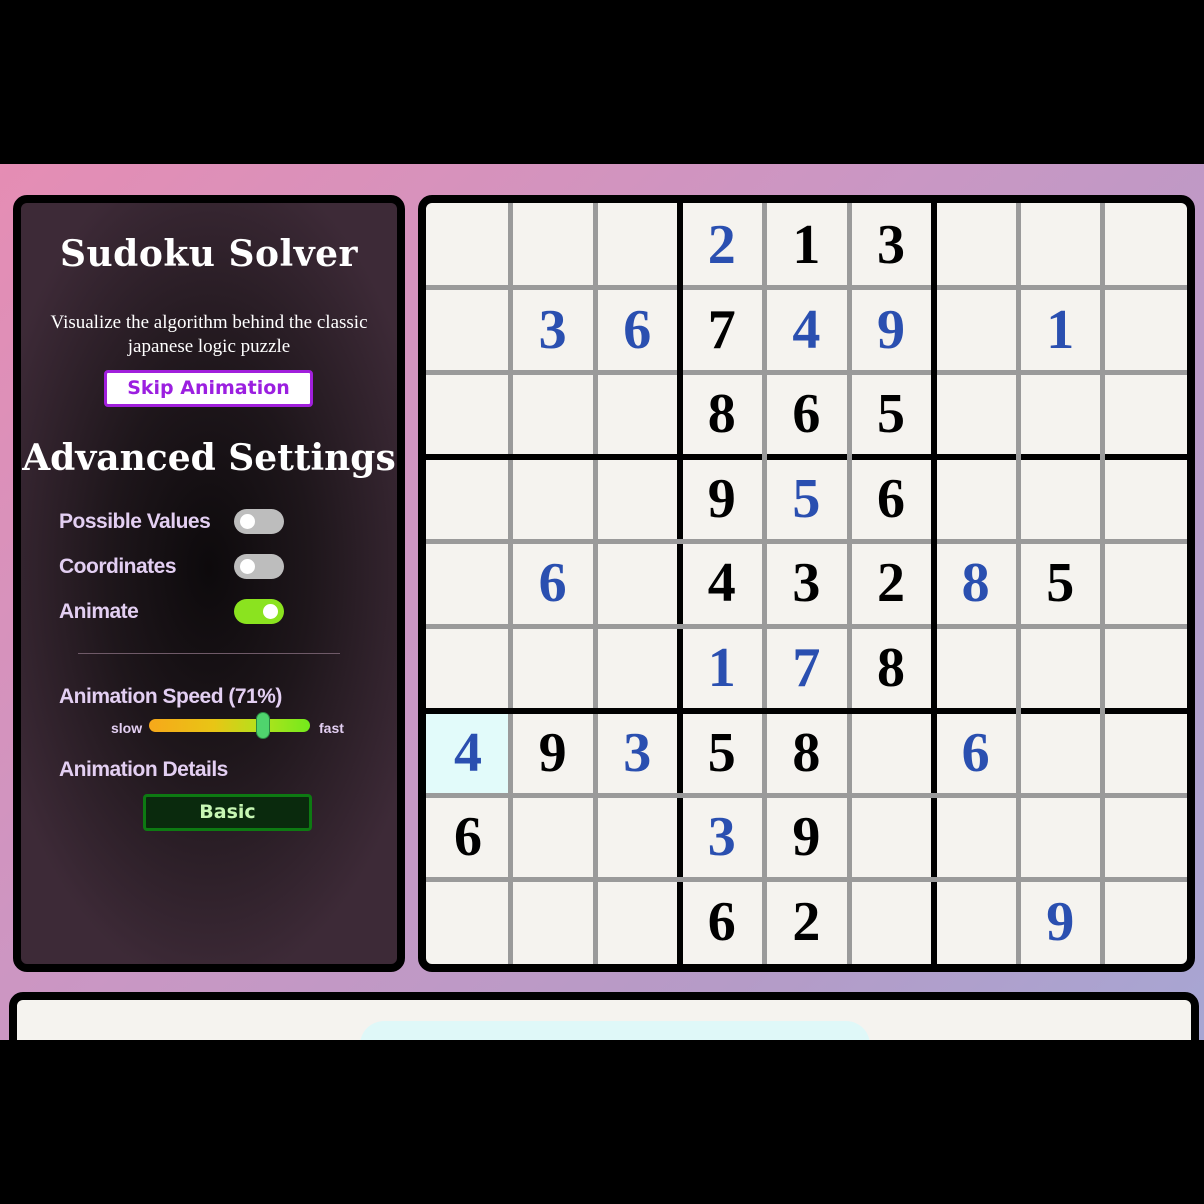 The image size is (1204, 1204). I want to click on sudoku-cell-r4c4: 9, so click(722, 499).